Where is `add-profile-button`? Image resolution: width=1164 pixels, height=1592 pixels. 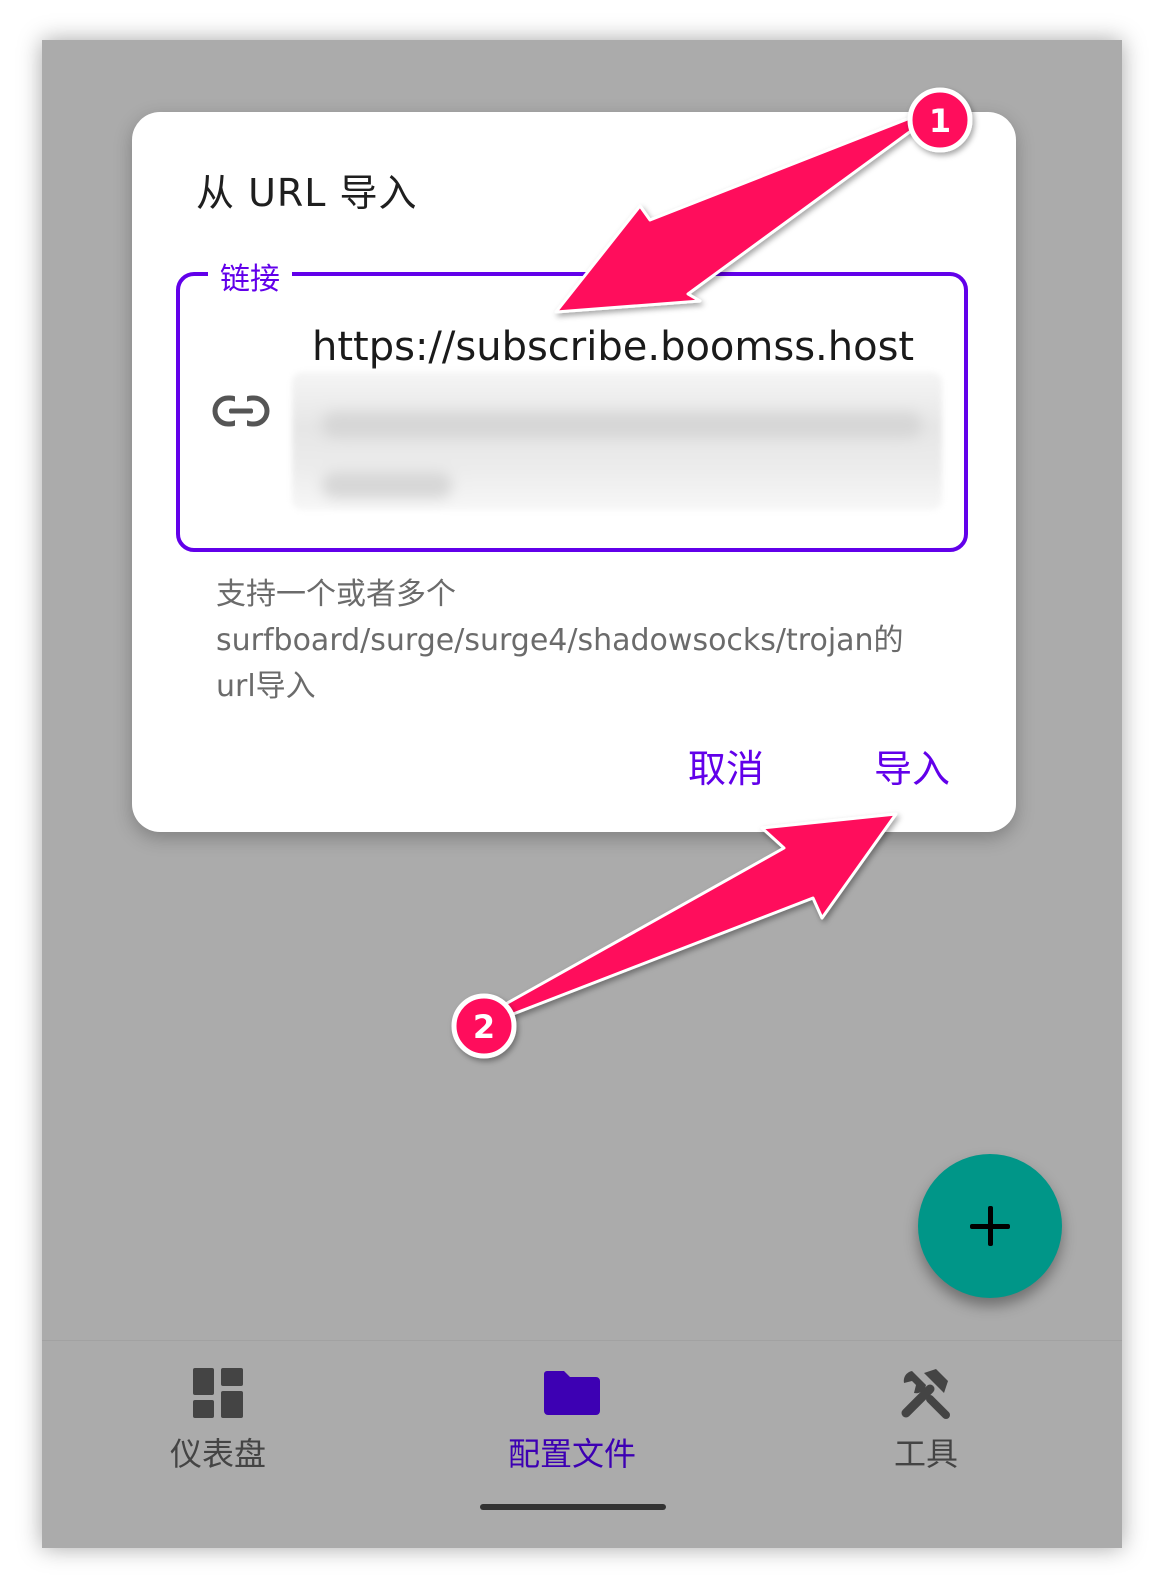 add-profile-button is located at coordinates (990, 1226).